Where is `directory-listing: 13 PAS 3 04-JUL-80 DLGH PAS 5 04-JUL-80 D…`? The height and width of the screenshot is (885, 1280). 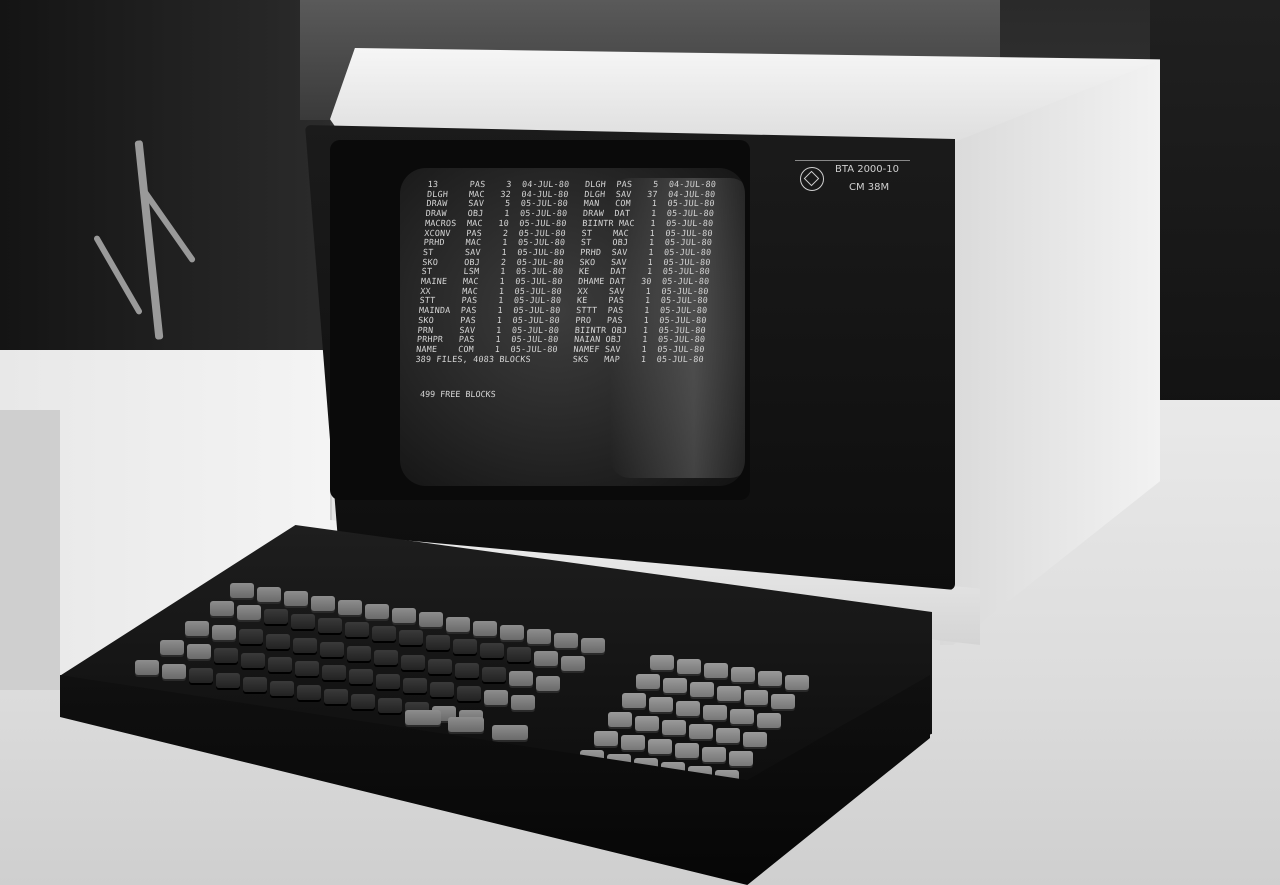 directory-listing: 13 PAS 3 04-JUL-80 DLGH PAS 5 04-JUL-80 D… is located at coordinates (564, 294).